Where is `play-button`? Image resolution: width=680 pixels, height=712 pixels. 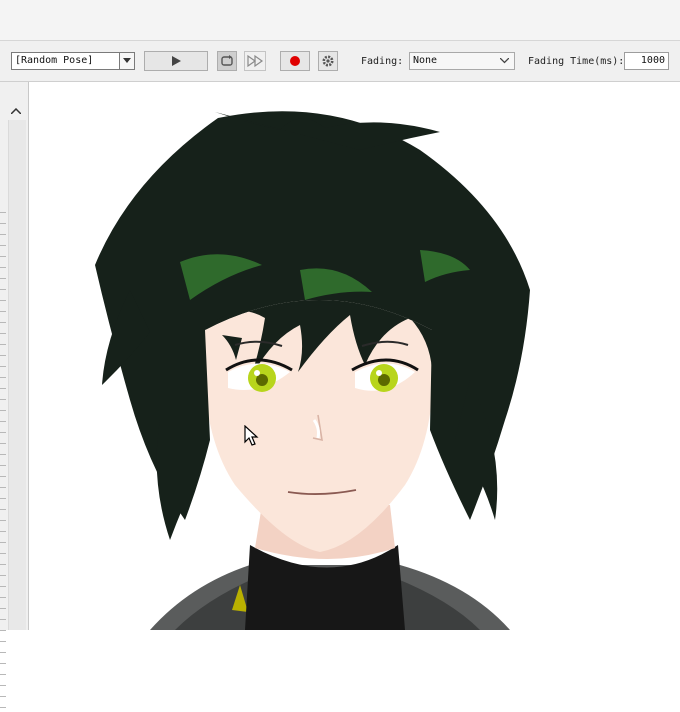 play-button is located at coordinates (176, 61).